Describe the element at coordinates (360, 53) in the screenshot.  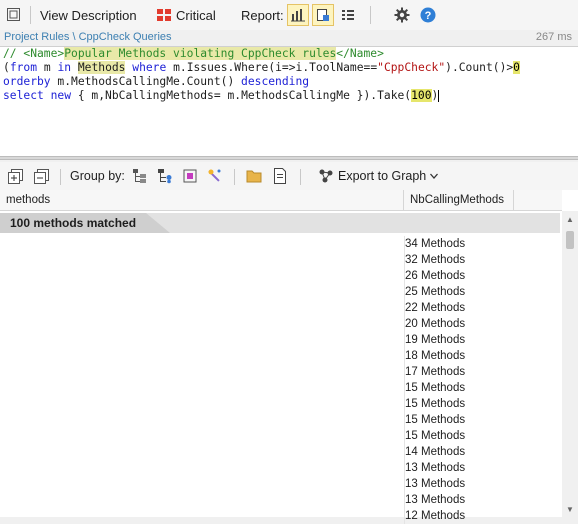
I see `code-comment: </Name>` at that location.